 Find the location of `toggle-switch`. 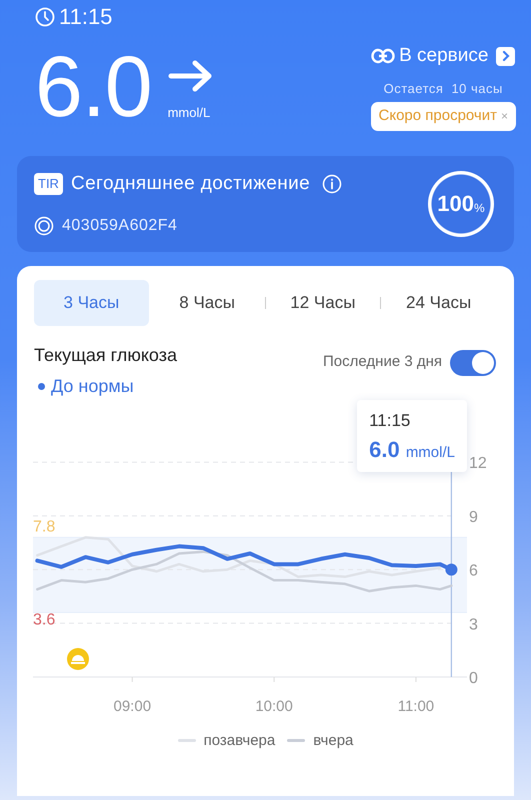

toggle-switch is located at coordinates (473, 363).